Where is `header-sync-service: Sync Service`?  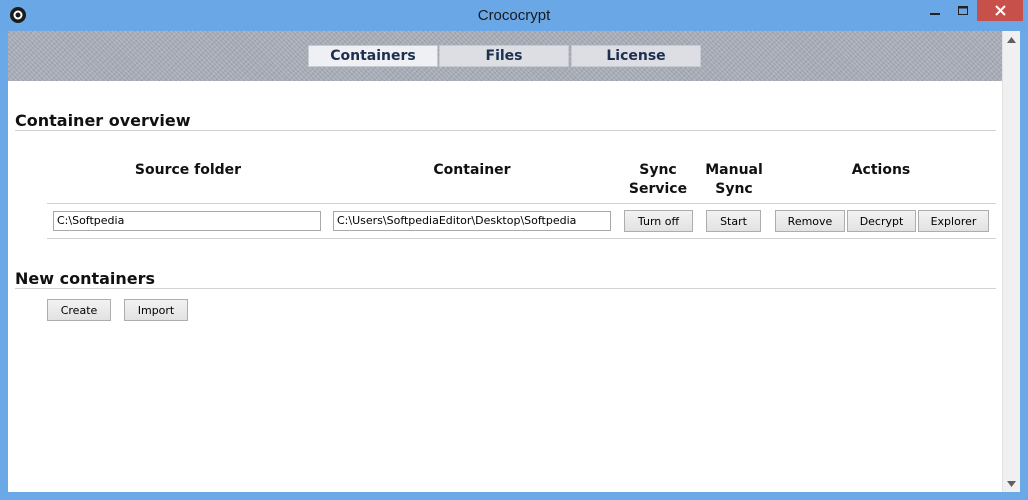 header-sync-service: Sync Service is located at coordinates (658, 180).